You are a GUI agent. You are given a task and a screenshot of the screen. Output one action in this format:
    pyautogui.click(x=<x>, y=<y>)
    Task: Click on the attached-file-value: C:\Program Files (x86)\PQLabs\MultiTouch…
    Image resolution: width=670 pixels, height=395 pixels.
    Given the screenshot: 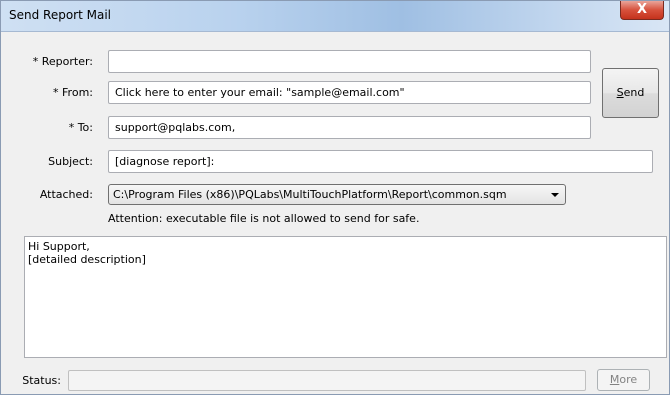 What is the action you would take?
    pyautogui.click(x=310, y=194)
    